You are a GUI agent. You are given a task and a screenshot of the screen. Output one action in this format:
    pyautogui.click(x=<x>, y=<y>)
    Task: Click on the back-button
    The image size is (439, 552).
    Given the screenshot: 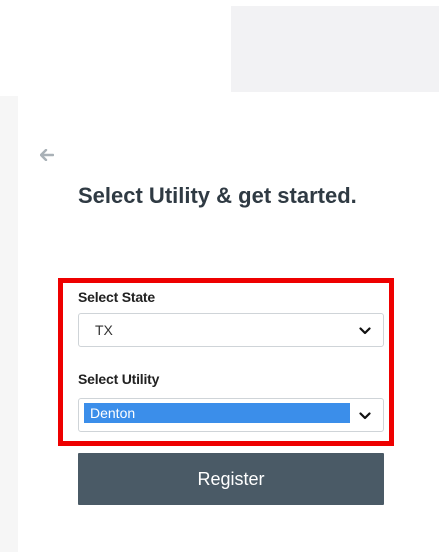 What is the action you would take?
    pyautogui.click(x=47, y=155)
    